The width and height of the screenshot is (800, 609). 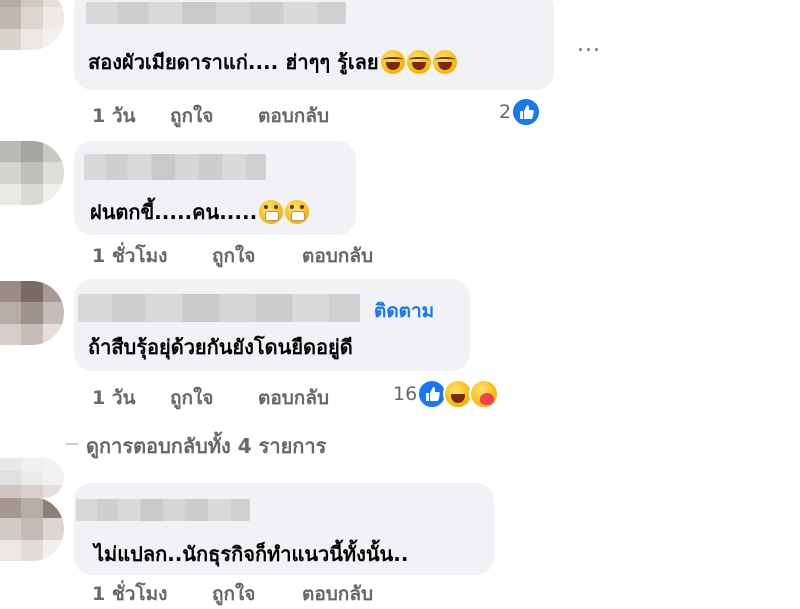 I want to click on comment-bubble: ไม่แปลก..นักธุรกิจก็ทำแนวนี้ทั้งนั้น.., so click(x=284, y=529).